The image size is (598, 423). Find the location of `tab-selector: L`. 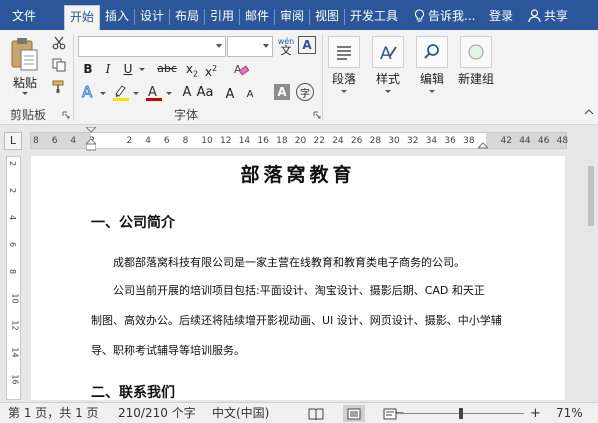

tab-selector: L is located at coordinates (13, 141).